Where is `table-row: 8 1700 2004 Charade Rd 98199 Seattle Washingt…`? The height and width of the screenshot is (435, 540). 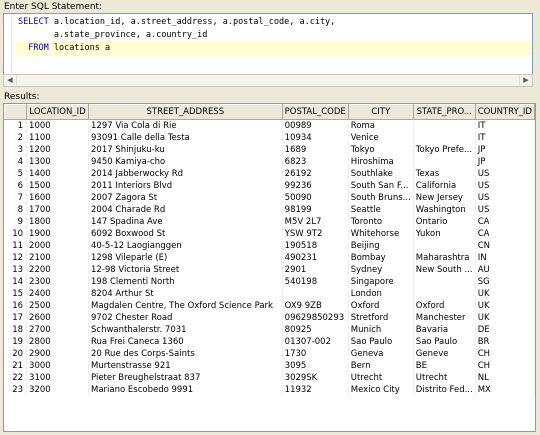
table-row: 8 1700 2004 Charade Rd 98199 Seattle Washingt… is located at coordinates (269, 210).